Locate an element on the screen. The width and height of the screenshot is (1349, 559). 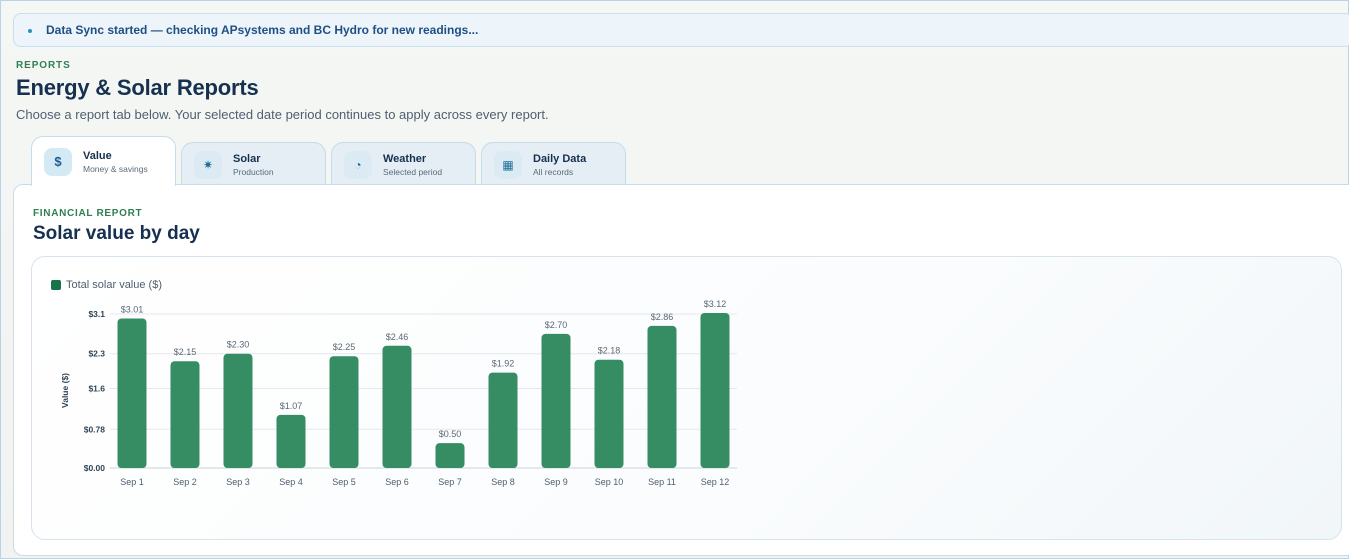
legend-swatch is located at coordinates (56, 285).